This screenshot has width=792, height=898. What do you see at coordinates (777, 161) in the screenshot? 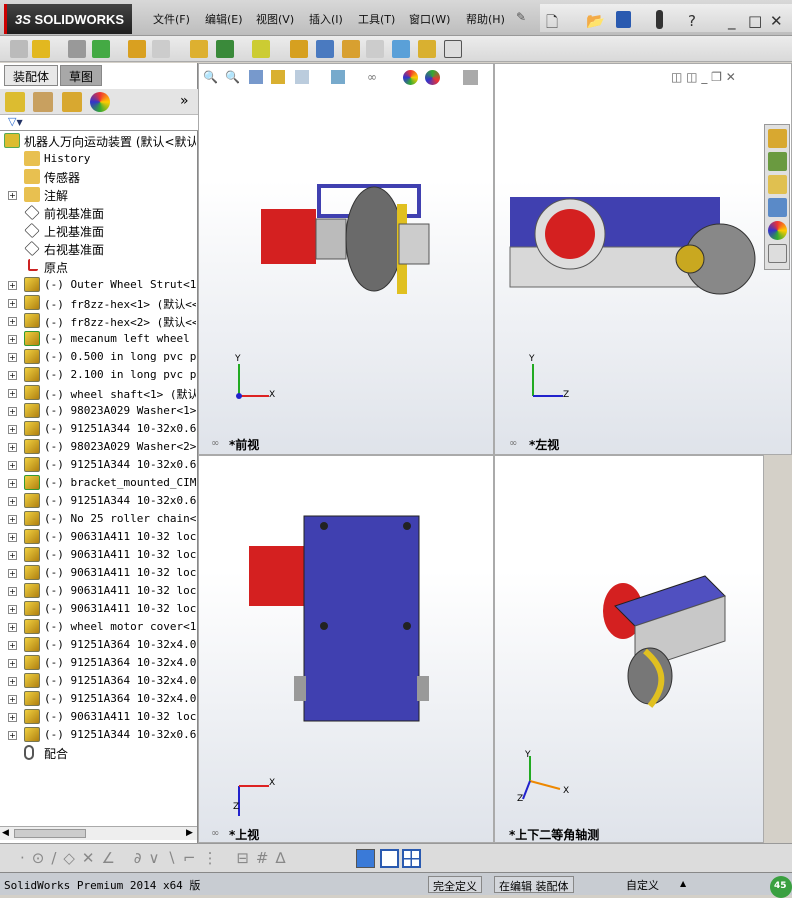
I see `design-library-icon` at bounding box center [777, 161].